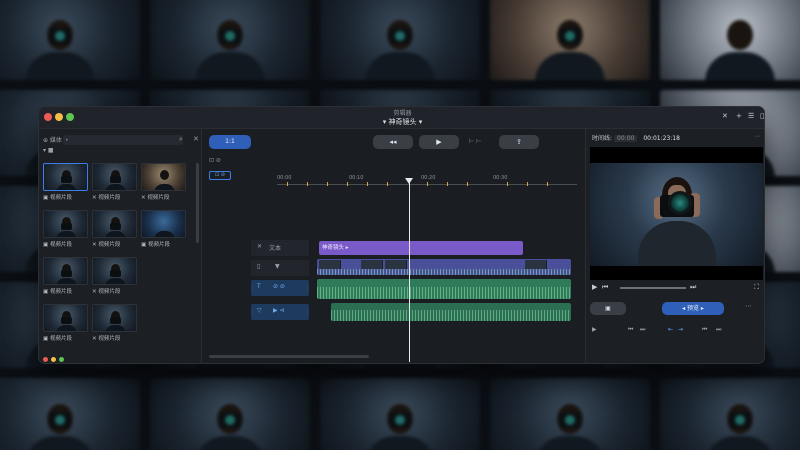 The height and width of the screenshot is (450, 800). What do you see at coordinates (230, 142) in the screenshot?
I see `aspect-ratio-button: 1:1` at bounding box center [230, 142].